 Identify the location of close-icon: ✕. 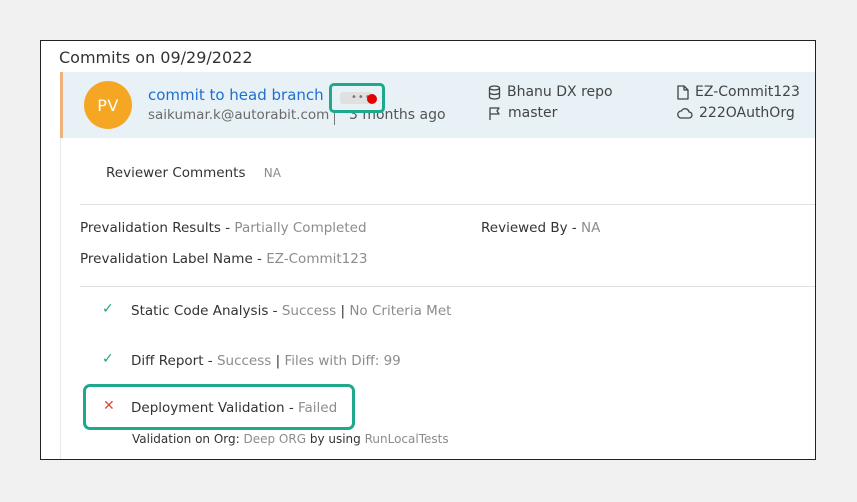
(109, 406).